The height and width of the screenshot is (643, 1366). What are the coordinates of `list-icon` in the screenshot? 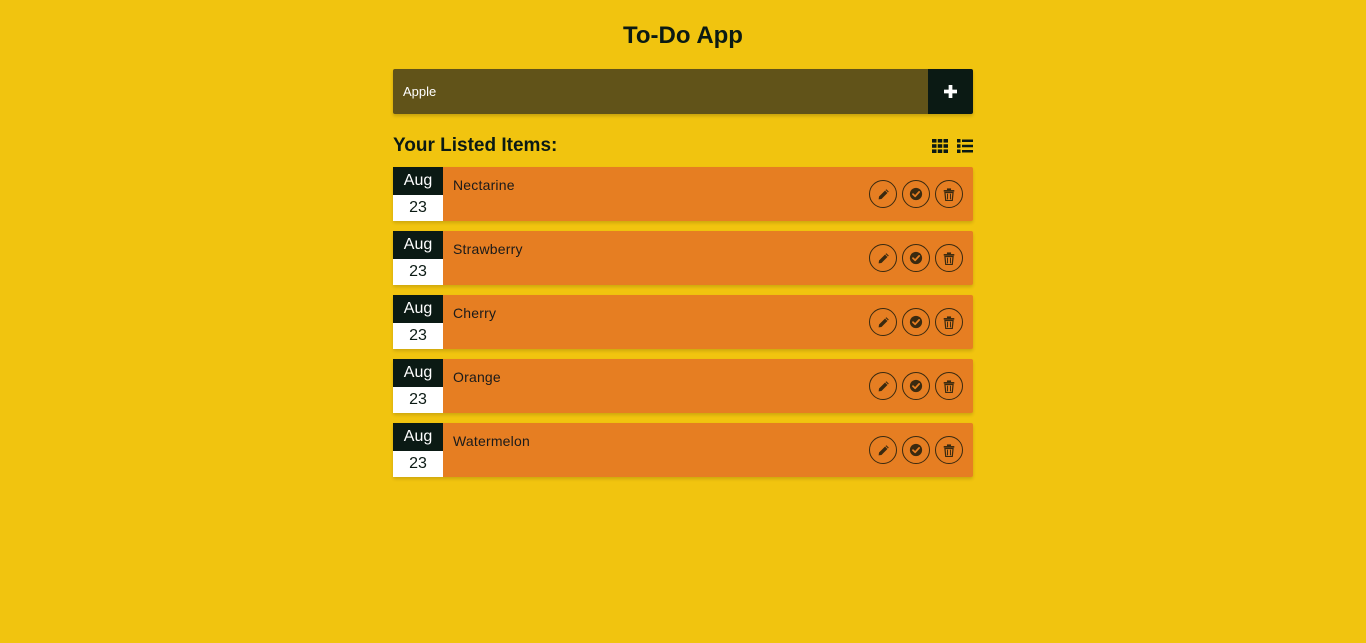 It's located at (965, 146).